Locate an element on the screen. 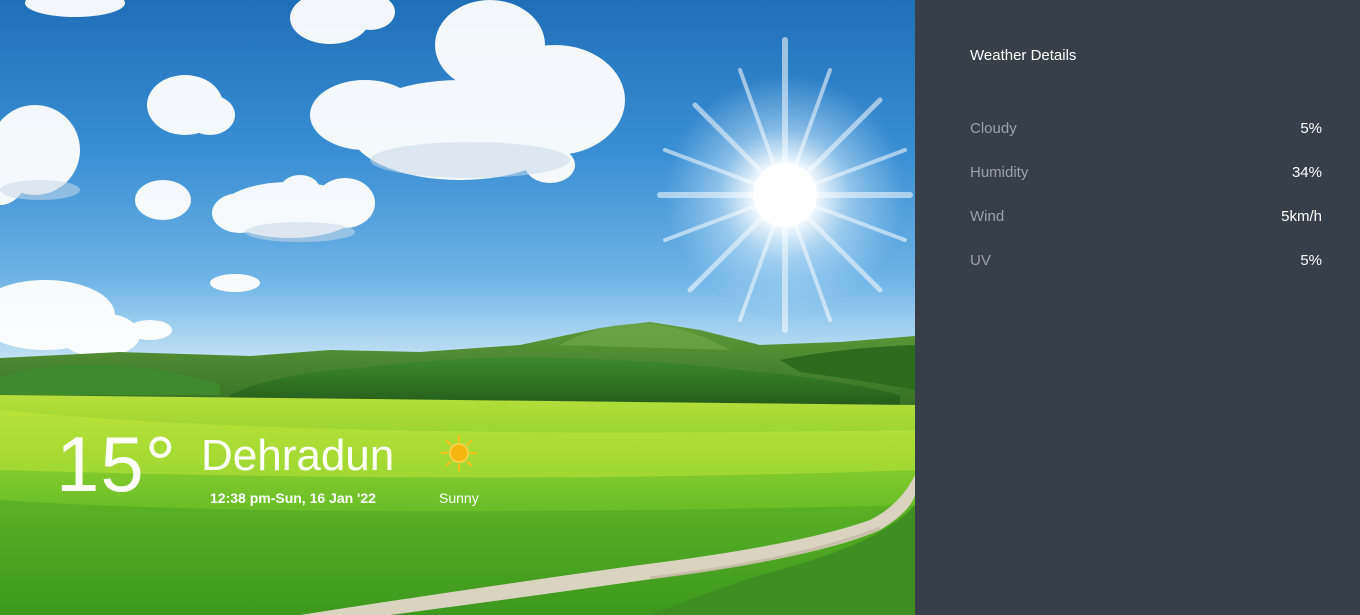 Image resolution: width=1360 pixels, height=615 pixels. detail-value: 5km/h is located at coordinates (1301, 216).